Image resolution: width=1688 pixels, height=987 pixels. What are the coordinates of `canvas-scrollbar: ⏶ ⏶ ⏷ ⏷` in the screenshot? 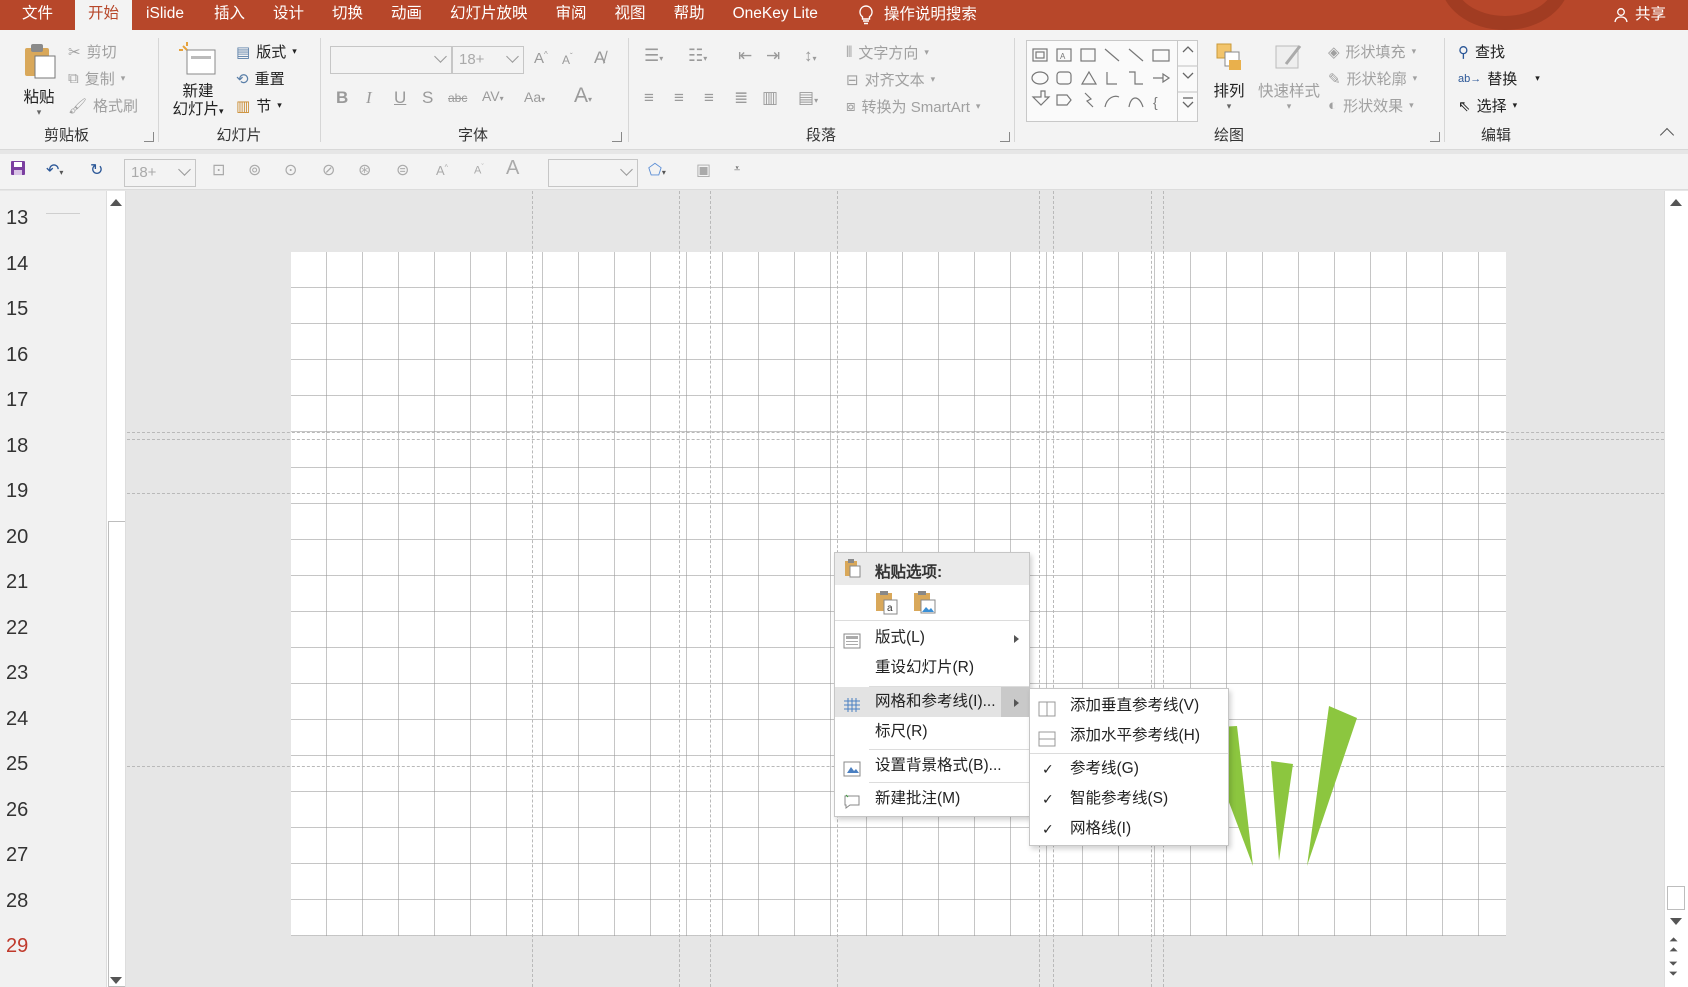 It's located at (1676, 589).